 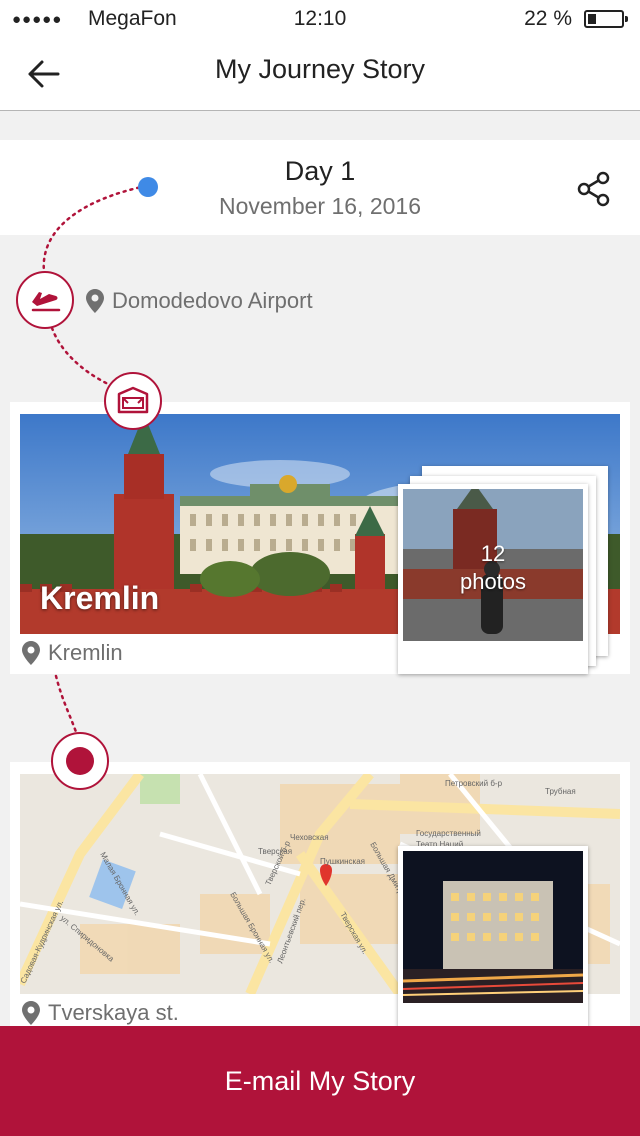 I want to click on map-label: Трубная, so click(x=560, y=791).